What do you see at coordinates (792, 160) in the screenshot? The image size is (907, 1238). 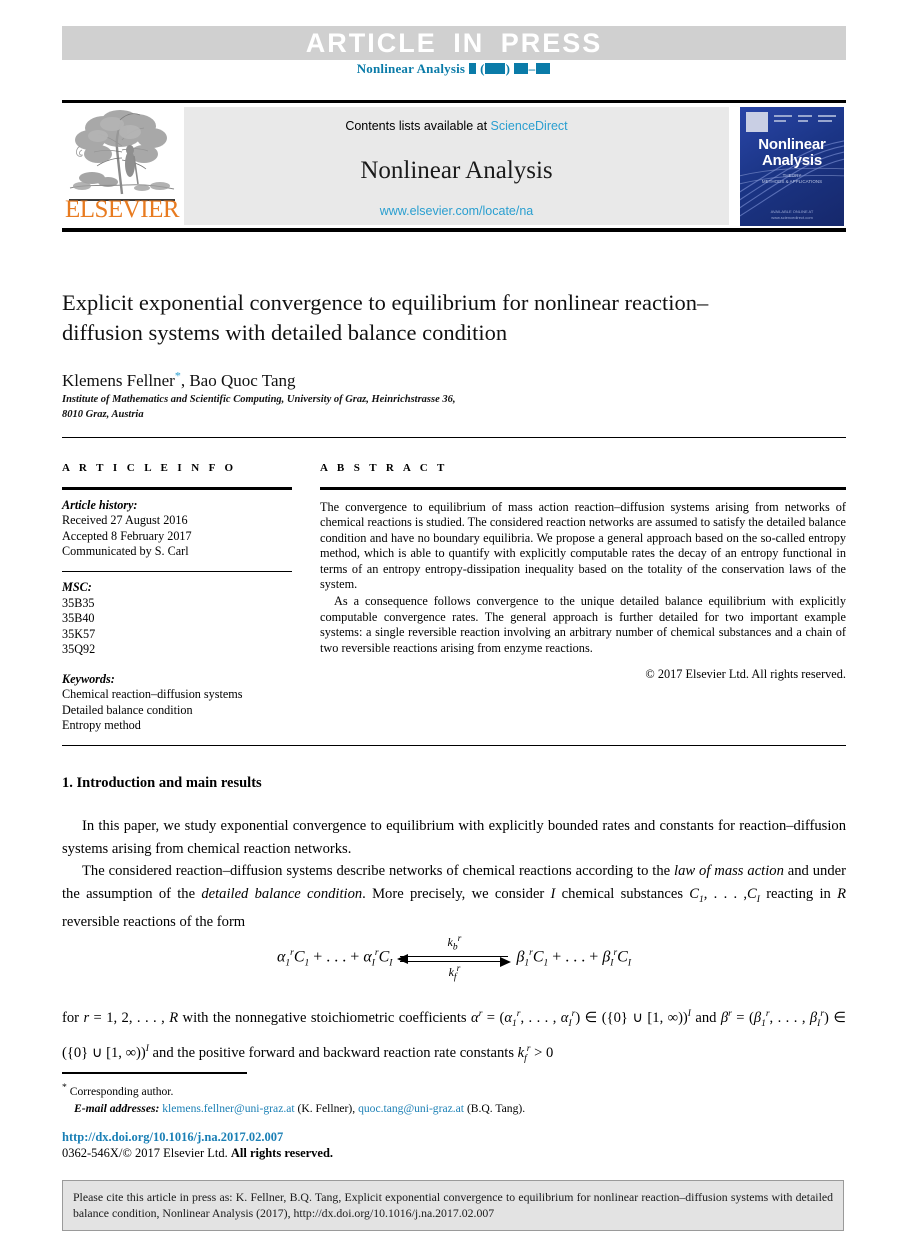 I see `cover-title-line2: Analysis` at bounding box center [792, 160].